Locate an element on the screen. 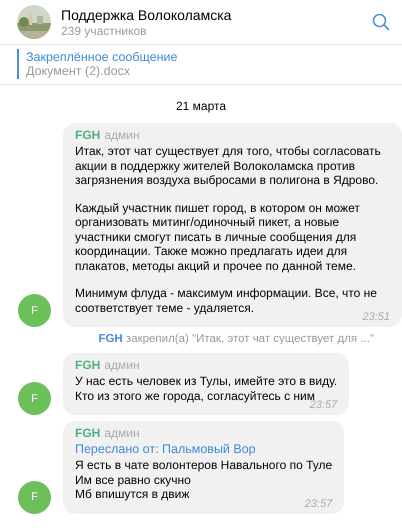 The width and height of the screenshot is (402, 531). message-text: Итак, этот чат существует для того, чтобы согласовать акции в поддержку жителей Волоколамска против загрязнения воздуха выбросами в полигона в Ядрово. is located at coordinates (228, 166).